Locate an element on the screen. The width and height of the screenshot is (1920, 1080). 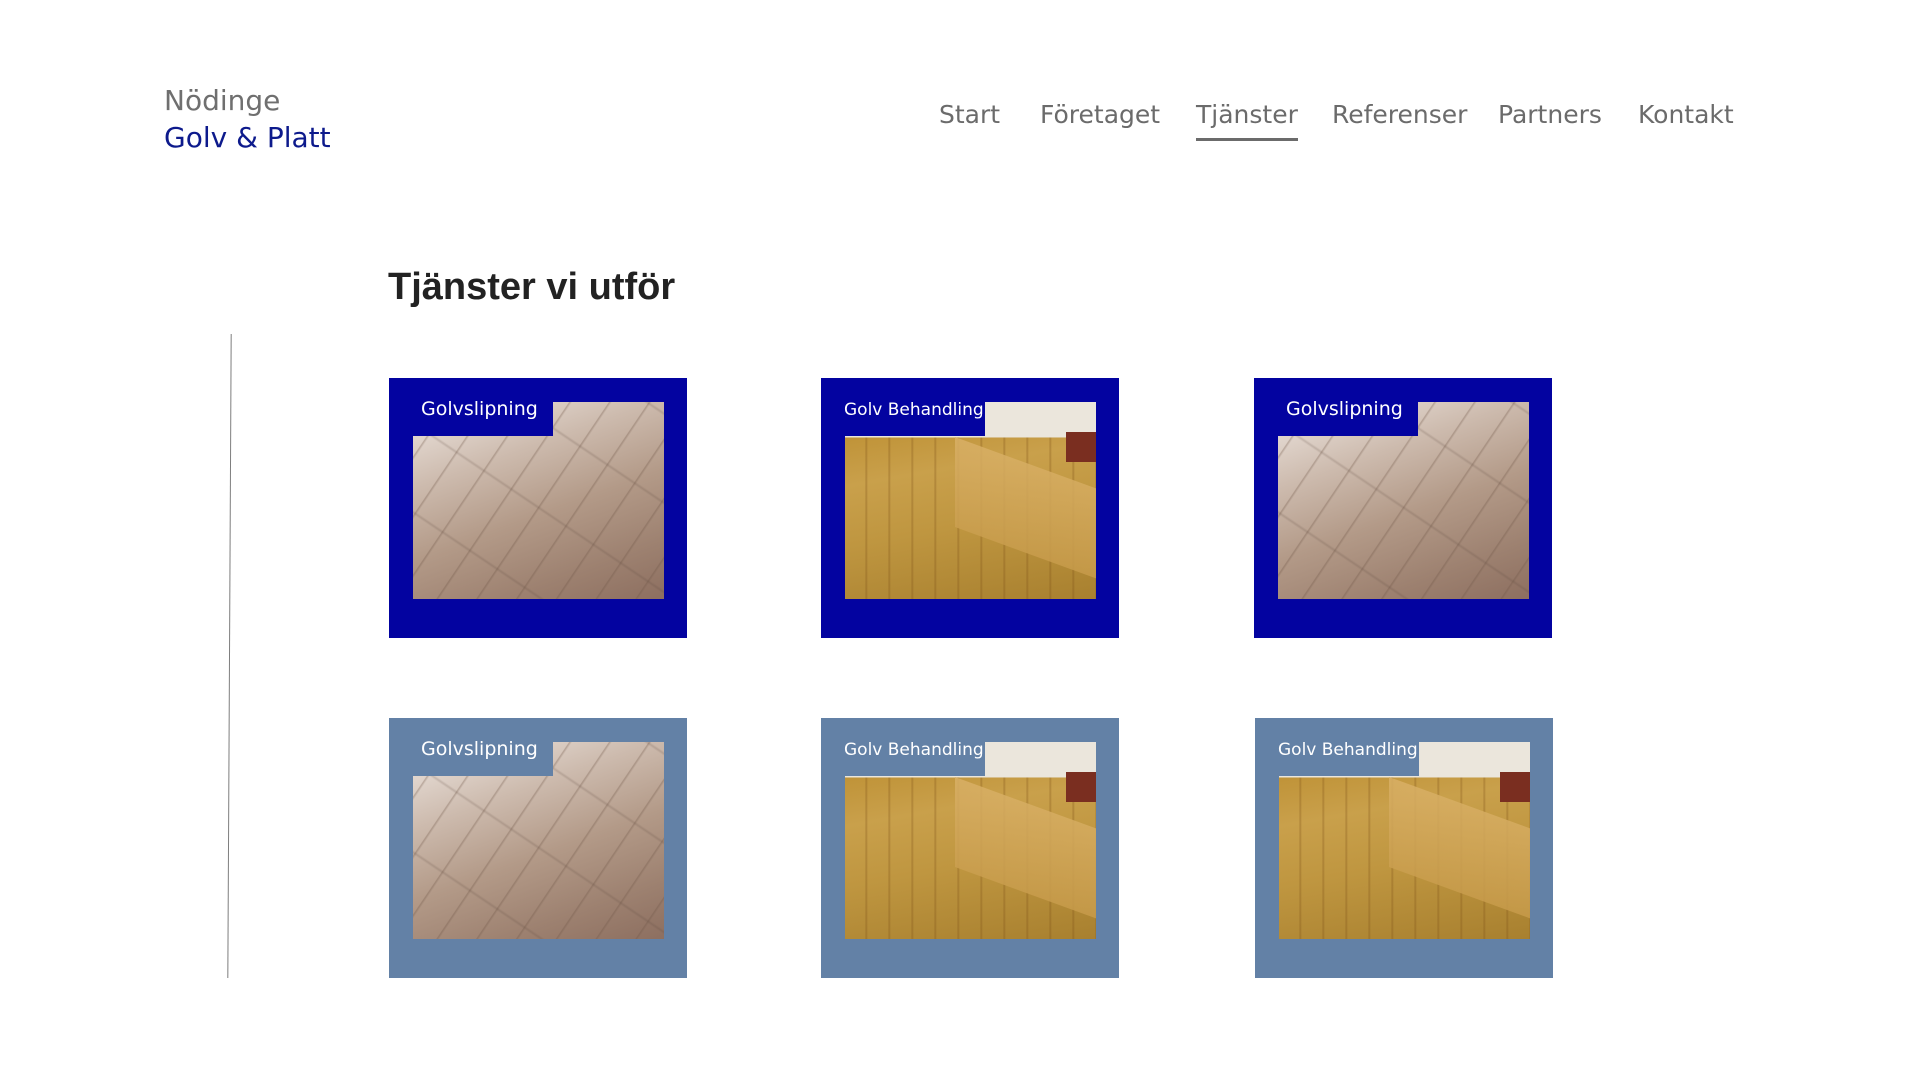
nav-foretaget: Företaget is located at coordinates (1100, 119).